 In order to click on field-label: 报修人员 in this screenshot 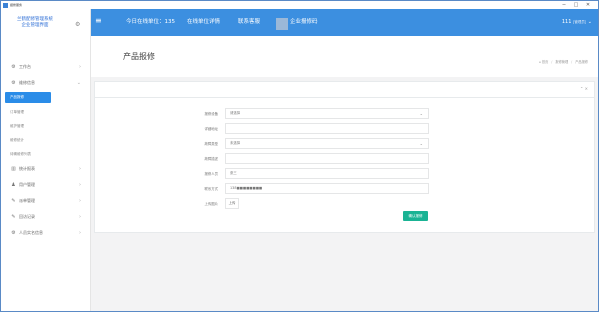, I will do `click(211, 173)`.